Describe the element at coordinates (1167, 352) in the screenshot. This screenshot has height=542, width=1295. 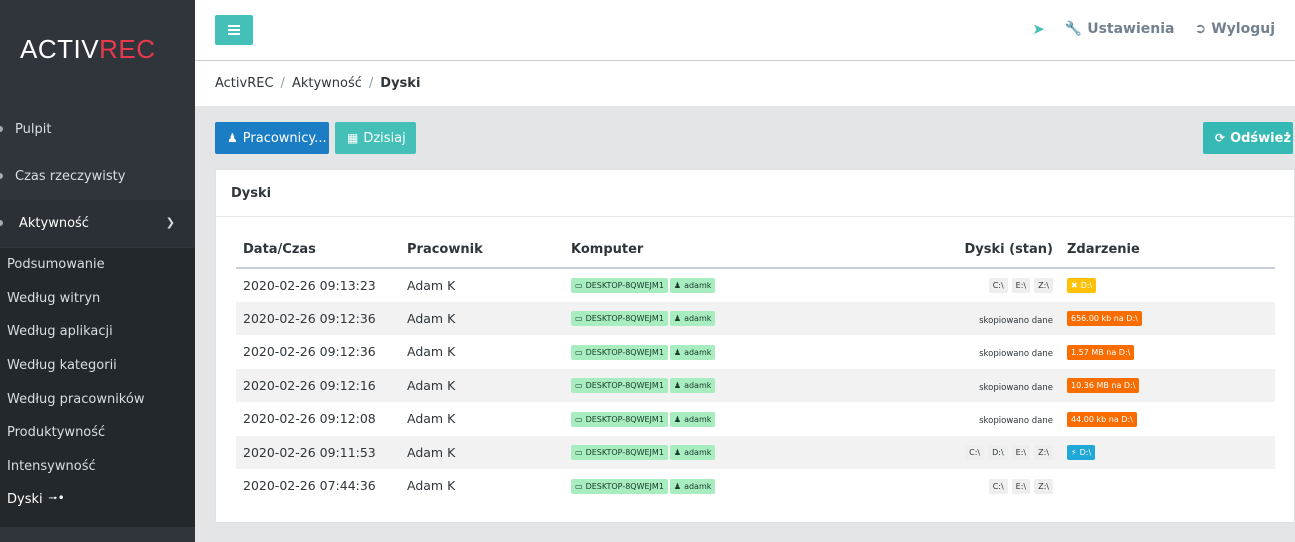
I see `cell-event: 1.57 MB na D:\` at that location.